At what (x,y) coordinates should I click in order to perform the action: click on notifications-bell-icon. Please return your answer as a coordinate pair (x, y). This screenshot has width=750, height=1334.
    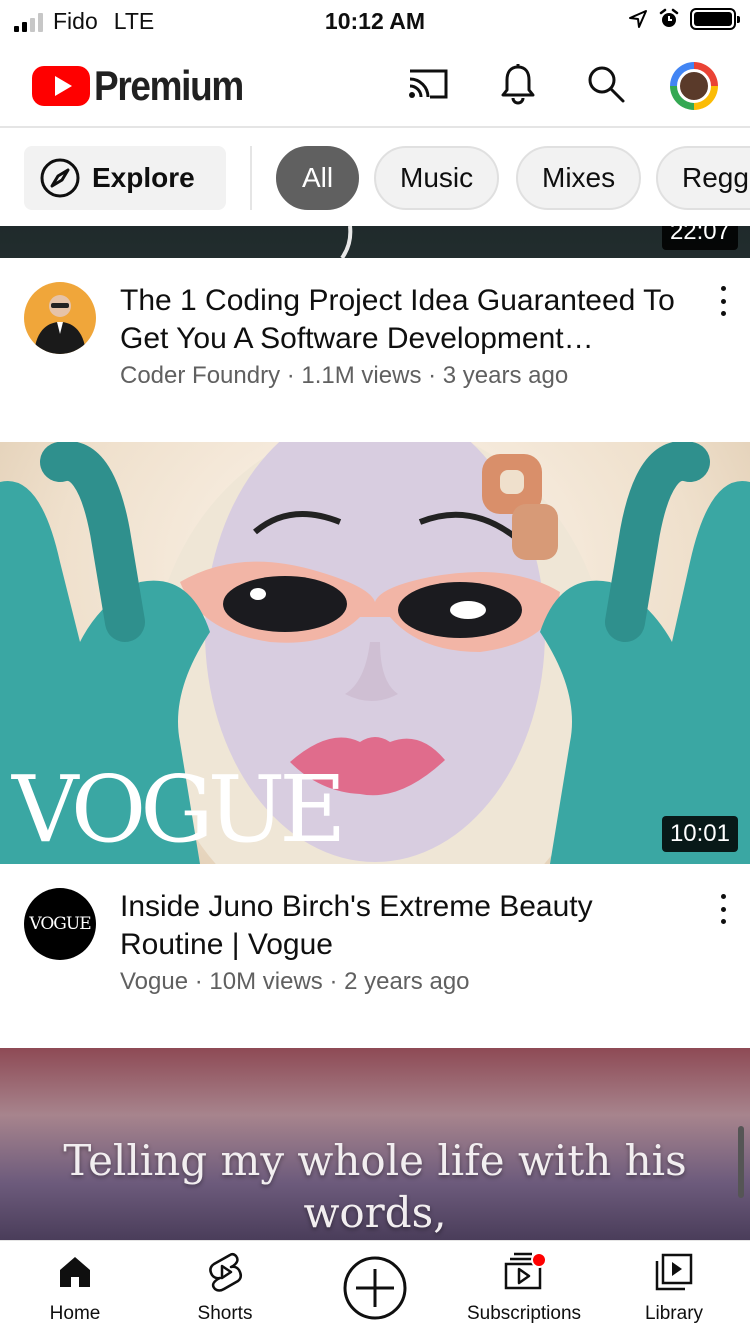
    Looking at the image, I should click on (518, 84).